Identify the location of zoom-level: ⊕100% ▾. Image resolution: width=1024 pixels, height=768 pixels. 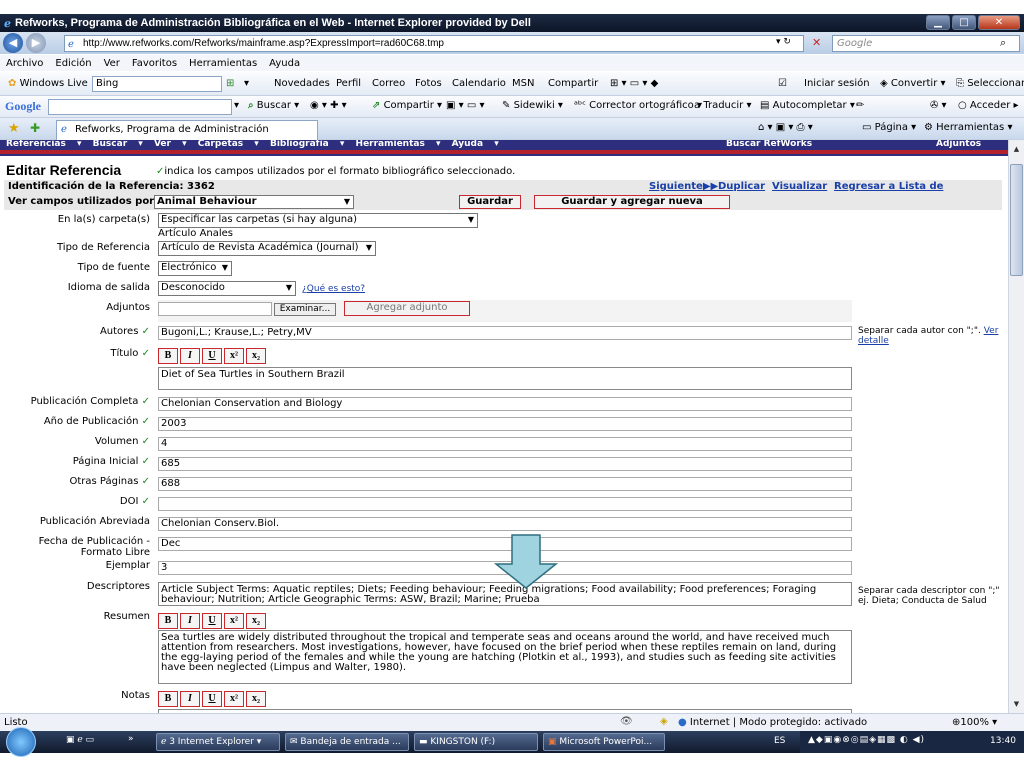
(974, 722).